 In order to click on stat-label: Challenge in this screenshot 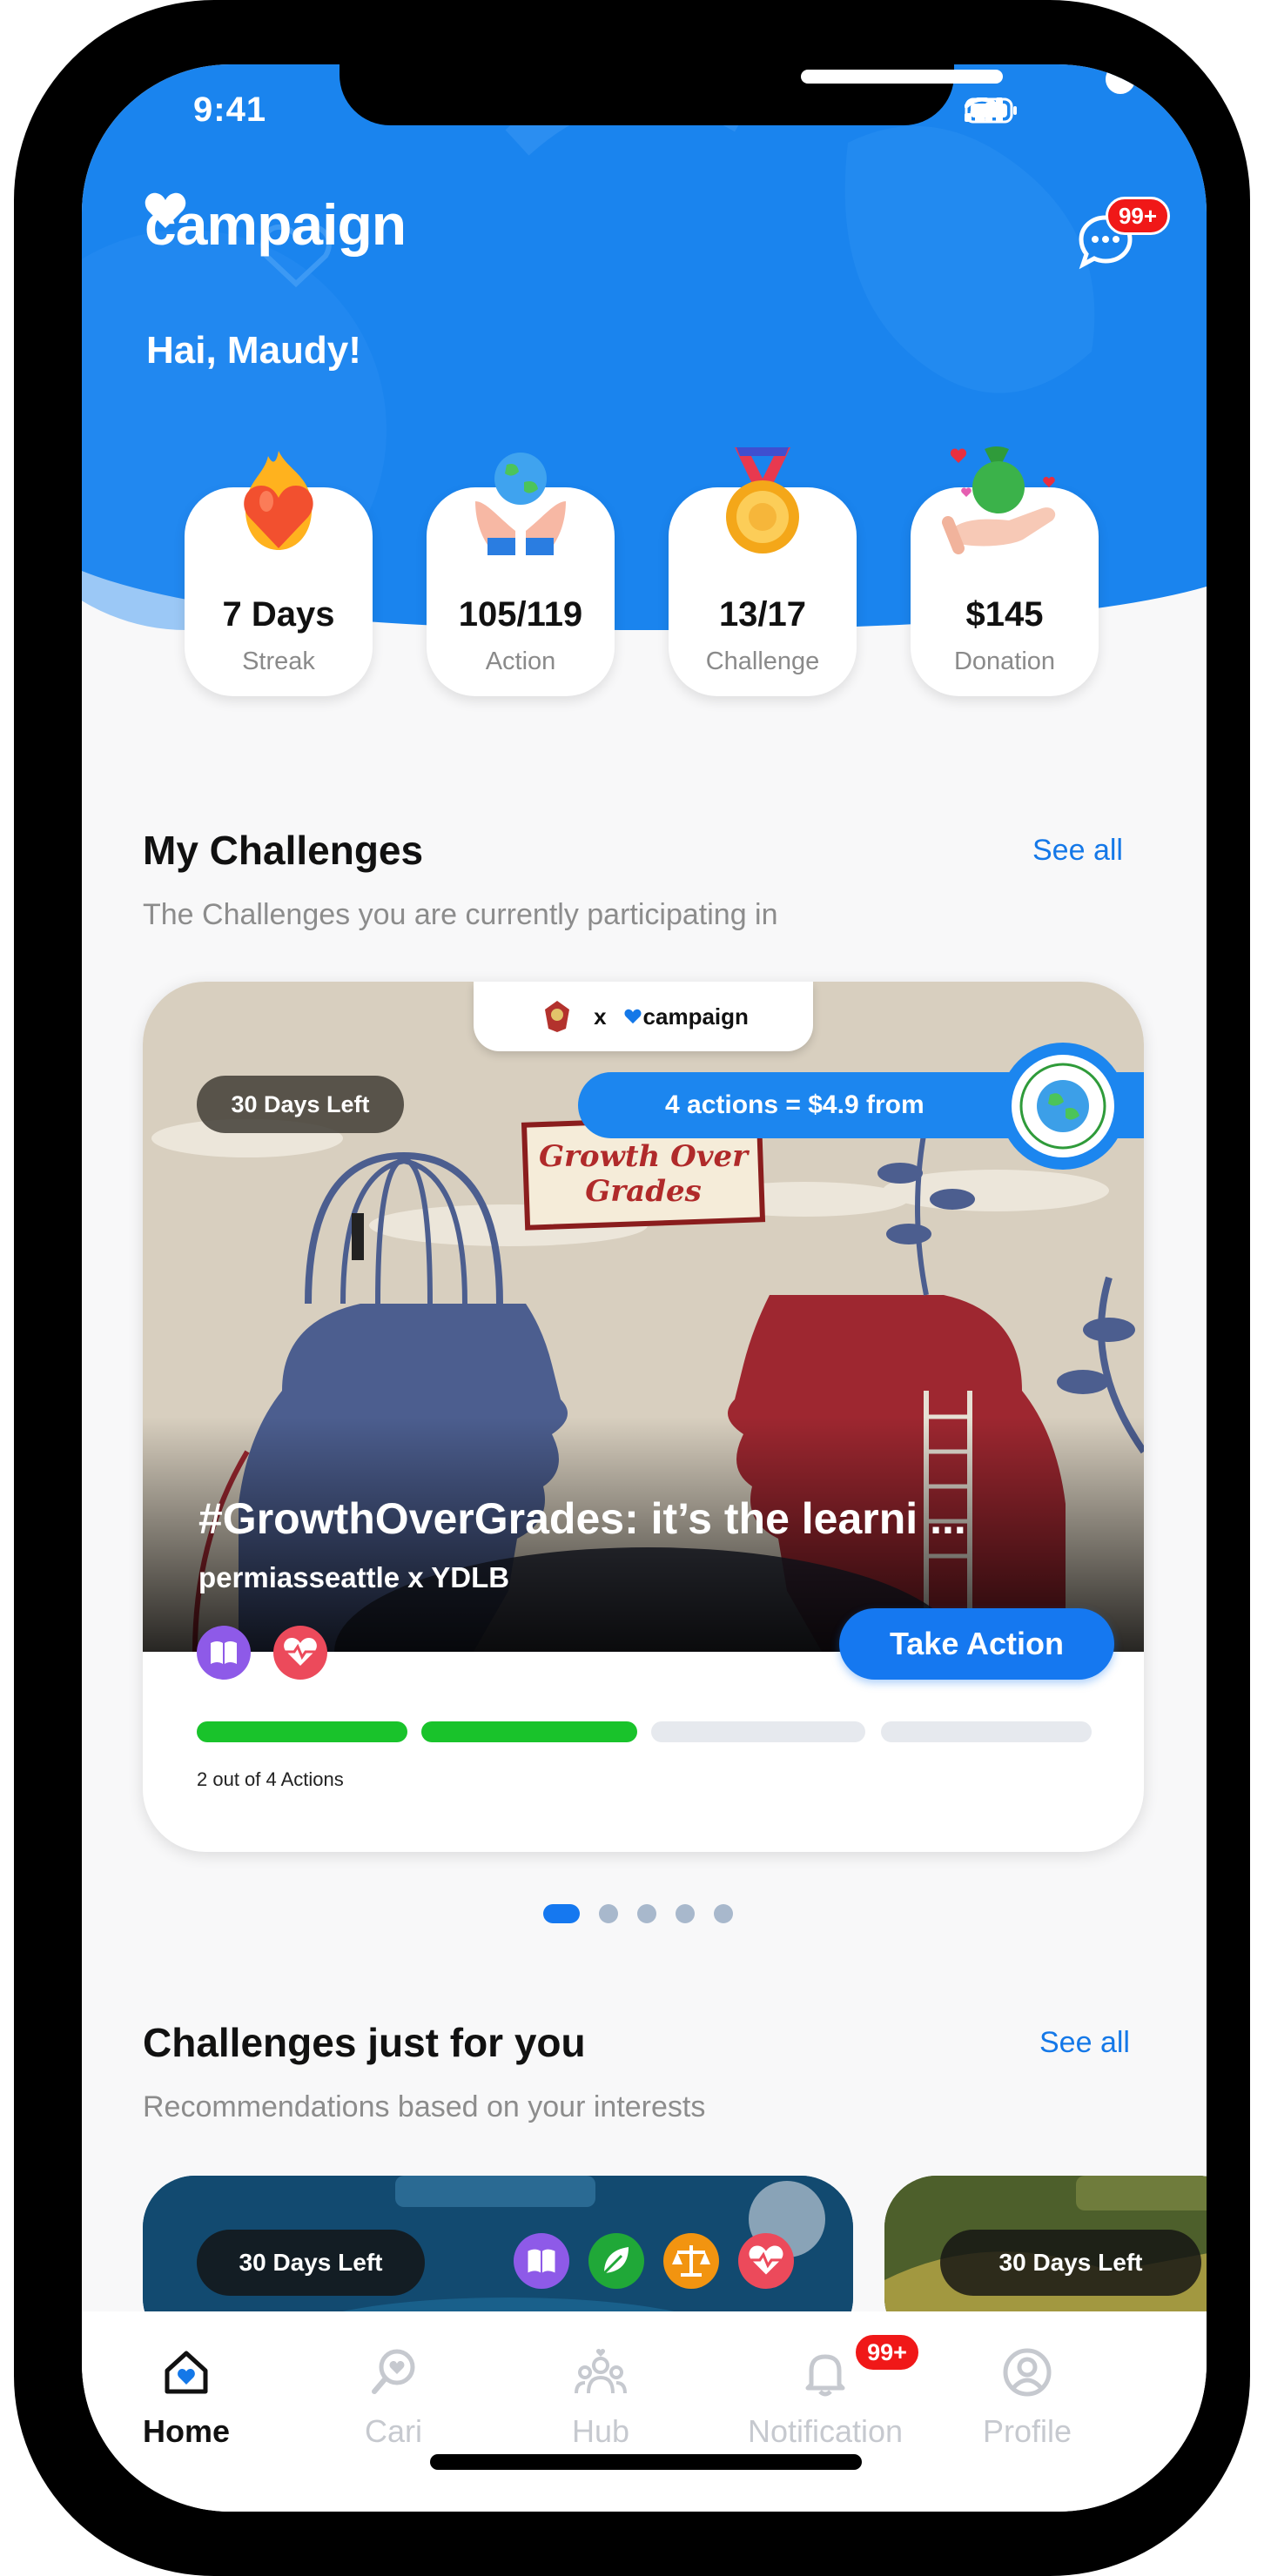, I will do `click(762, 661)`.